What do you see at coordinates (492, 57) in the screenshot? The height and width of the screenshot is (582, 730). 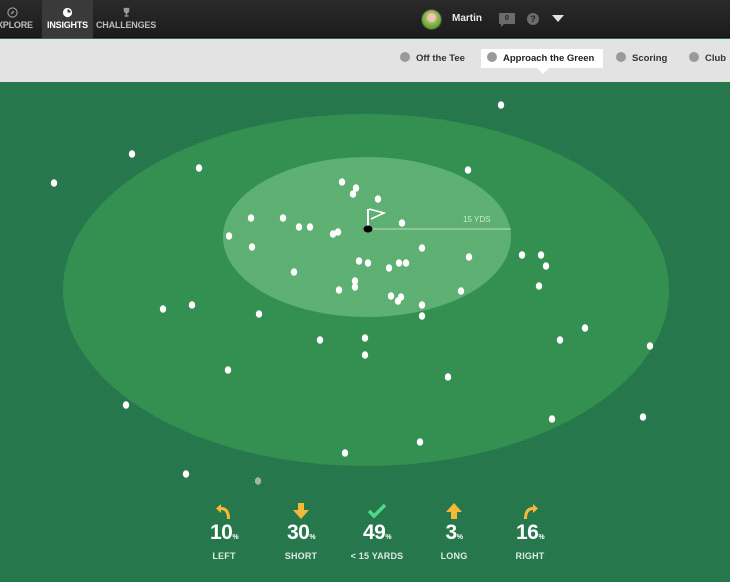 I see `flag-icon` at bounding box center [492, 57].